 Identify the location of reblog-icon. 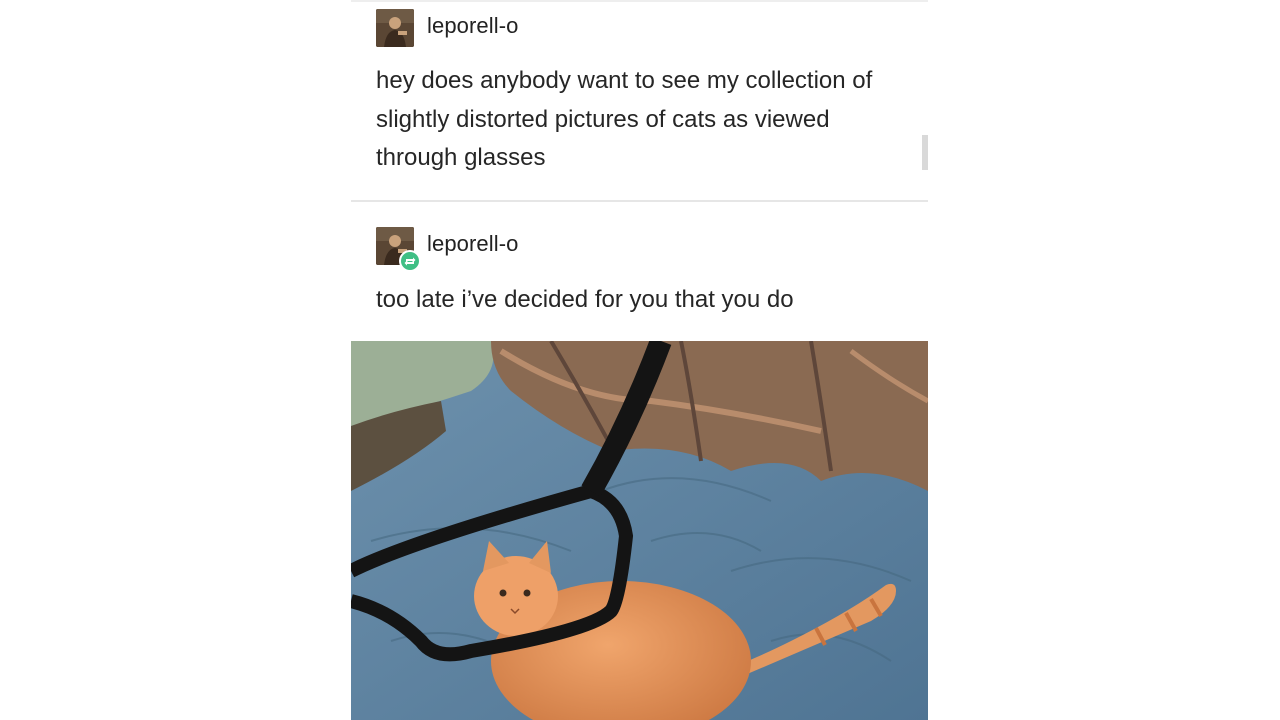
(410, 261).